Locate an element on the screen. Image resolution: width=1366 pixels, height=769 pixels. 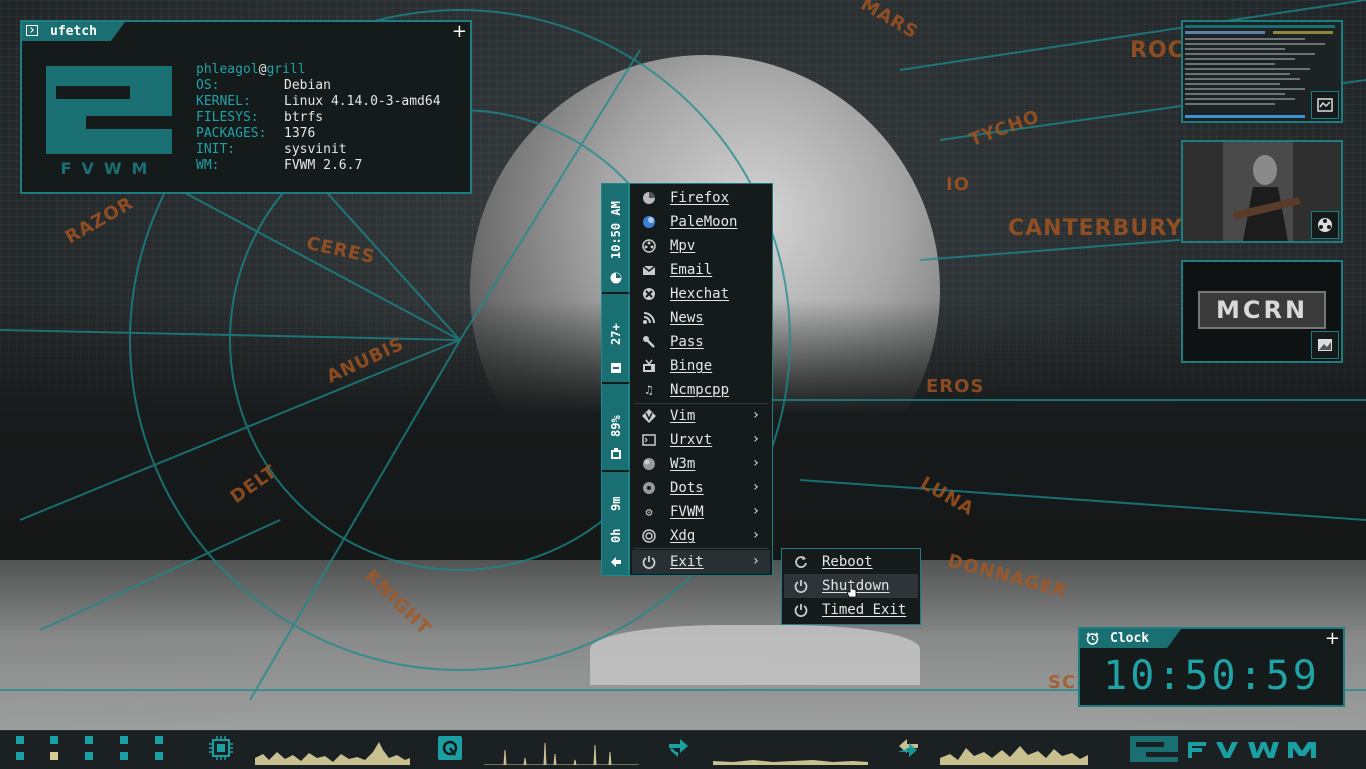
image-window-thumbnail: MCRN is located at coordinates (1262, 311).